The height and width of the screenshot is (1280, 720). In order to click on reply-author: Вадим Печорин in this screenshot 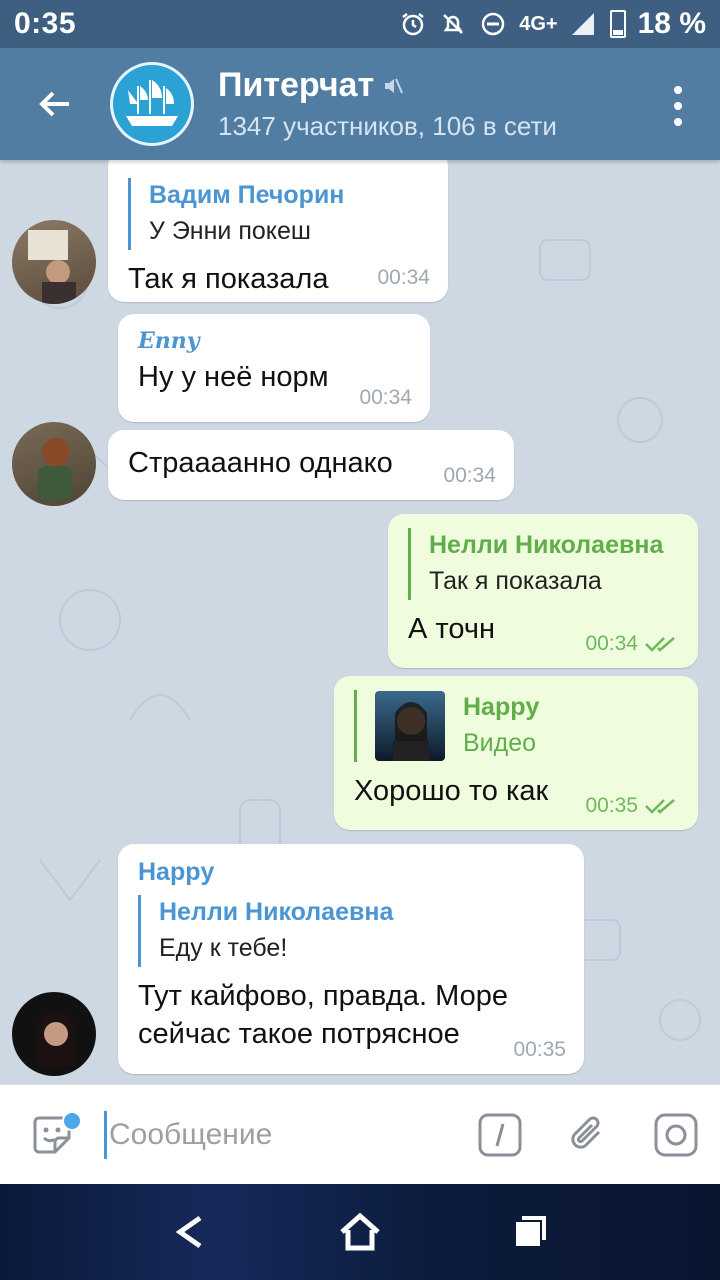, I will do `click(247, 195)`.